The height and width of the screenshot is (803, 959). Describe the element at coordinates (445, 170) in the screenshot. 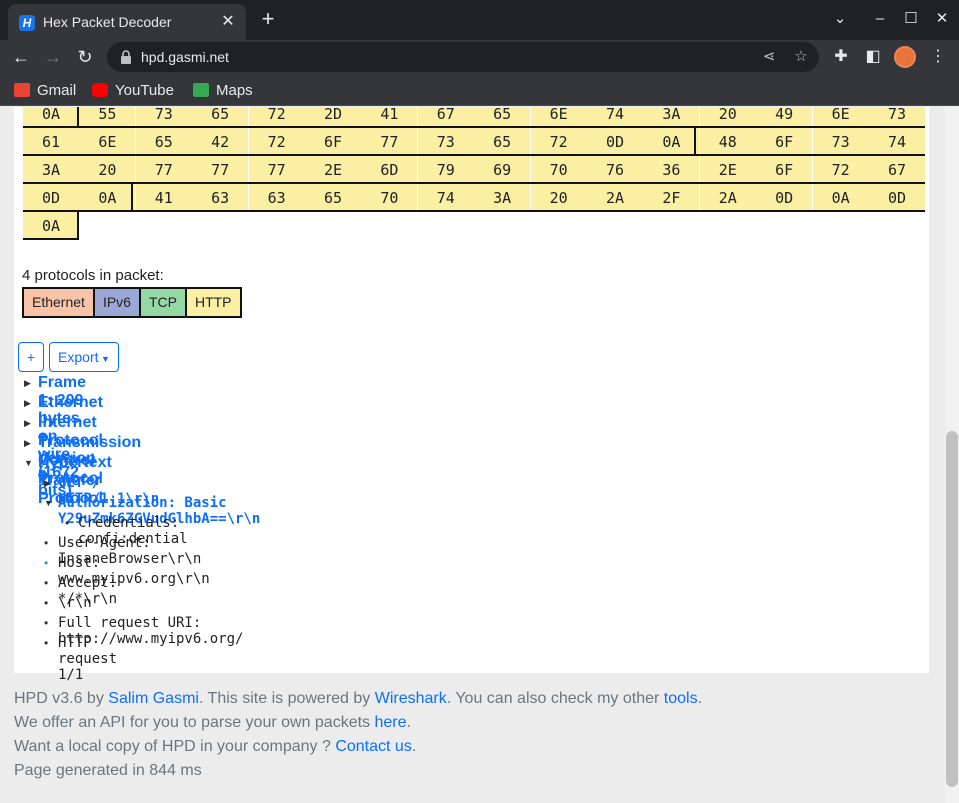

I see `hex-byte: 79` at that location.